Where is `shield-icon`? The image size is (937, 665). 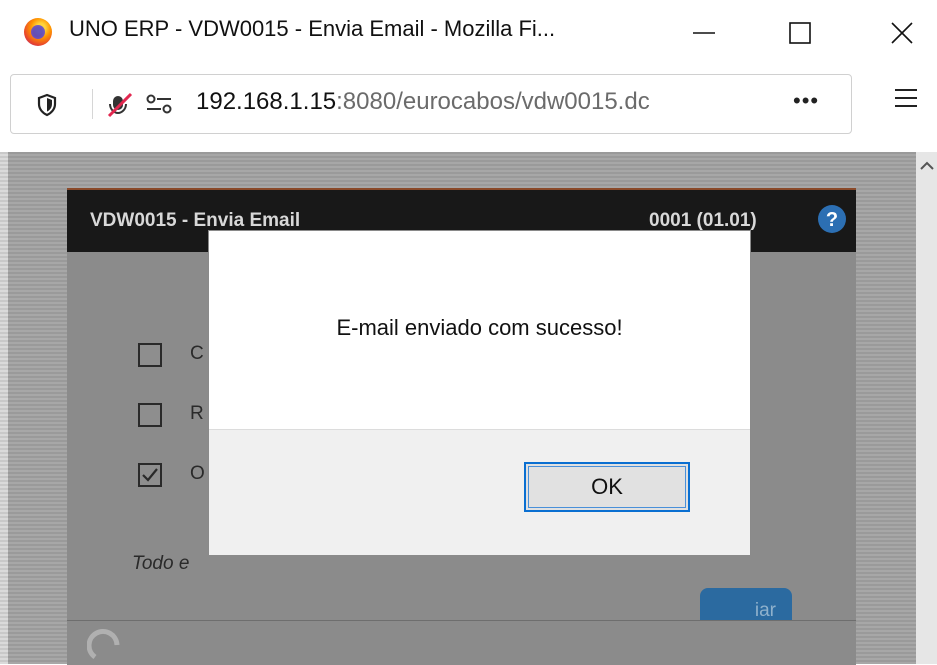 shield-icon is located at coordinates (47, 105).